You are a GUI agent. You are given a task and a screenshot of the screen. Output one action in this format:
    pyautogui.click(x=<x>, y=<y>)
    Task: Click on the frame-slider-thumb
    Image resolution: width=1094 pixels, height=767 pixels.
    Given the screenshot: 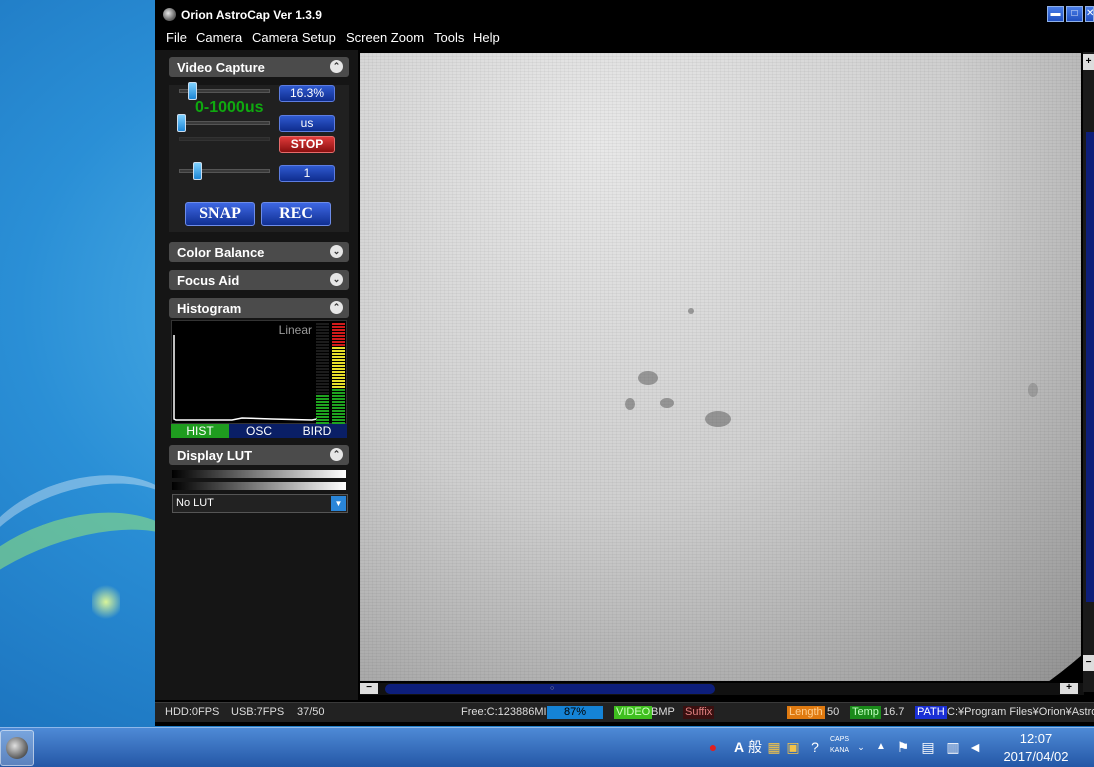 What is the action you would take?
    pyautogui.click(x=198, y=171)
    